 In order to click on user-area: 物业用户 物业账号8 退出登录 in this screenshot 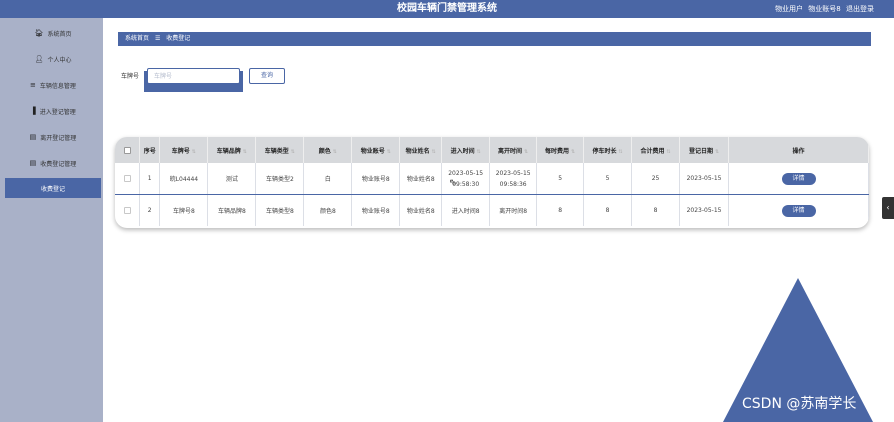, I will do `click(823, 9)`.